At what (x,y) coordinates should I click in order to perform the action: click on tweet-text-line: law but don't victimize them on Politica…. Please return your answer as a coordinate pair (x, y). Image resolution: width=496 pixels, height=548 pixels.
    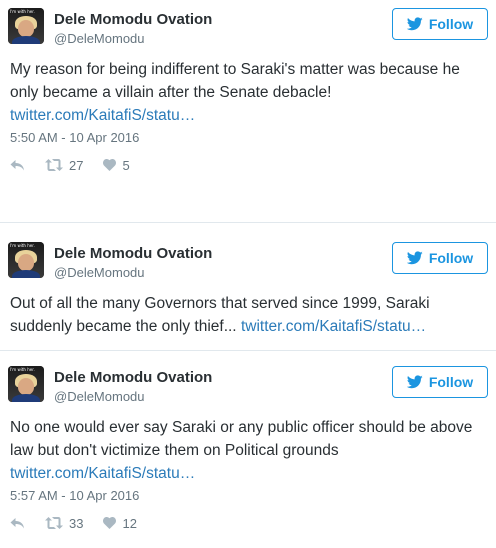
    Looking at the image, I should click on (174, 450).